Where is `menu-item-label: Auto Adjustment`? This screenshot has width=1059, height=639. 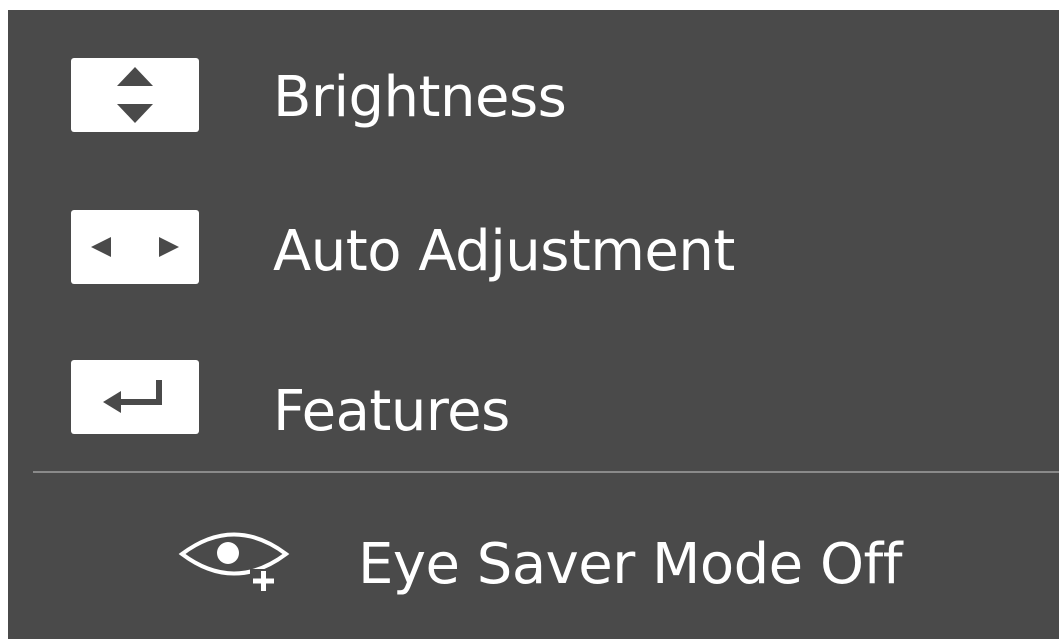 menu-item-label: Auto Adjustment is located at coordinates (504, 251).